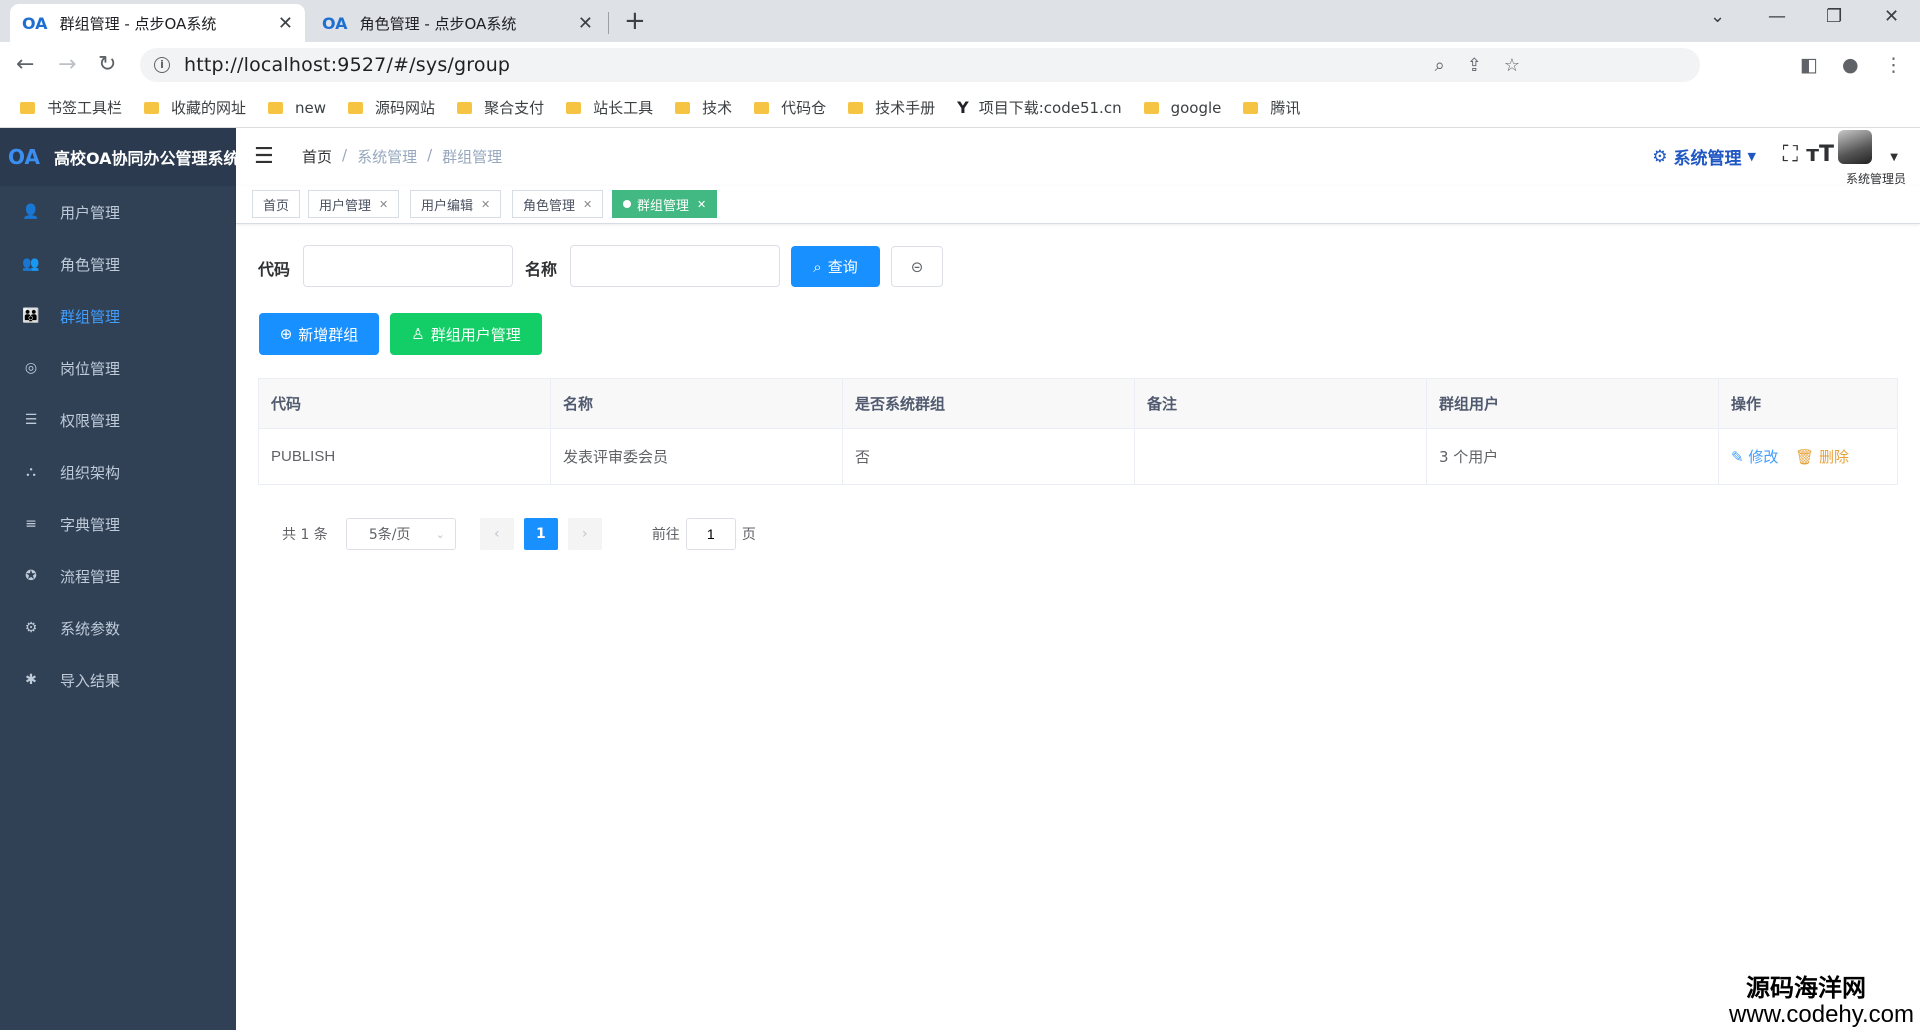  What do you see at coordinates (67, 64) in the screenshot?
I see `forward-icon: →` at bounding box center [67, 64].